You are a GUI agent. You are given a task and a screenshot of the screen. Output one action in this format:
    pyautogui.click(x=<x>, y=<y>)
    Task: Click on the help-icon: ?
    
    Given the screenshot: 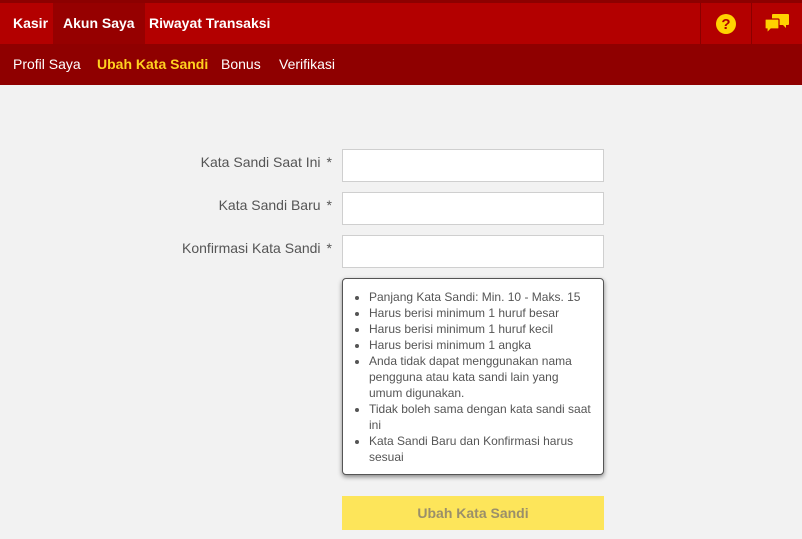 What is the action you would take?
    pyautogui.click(x=726, y=23)
    